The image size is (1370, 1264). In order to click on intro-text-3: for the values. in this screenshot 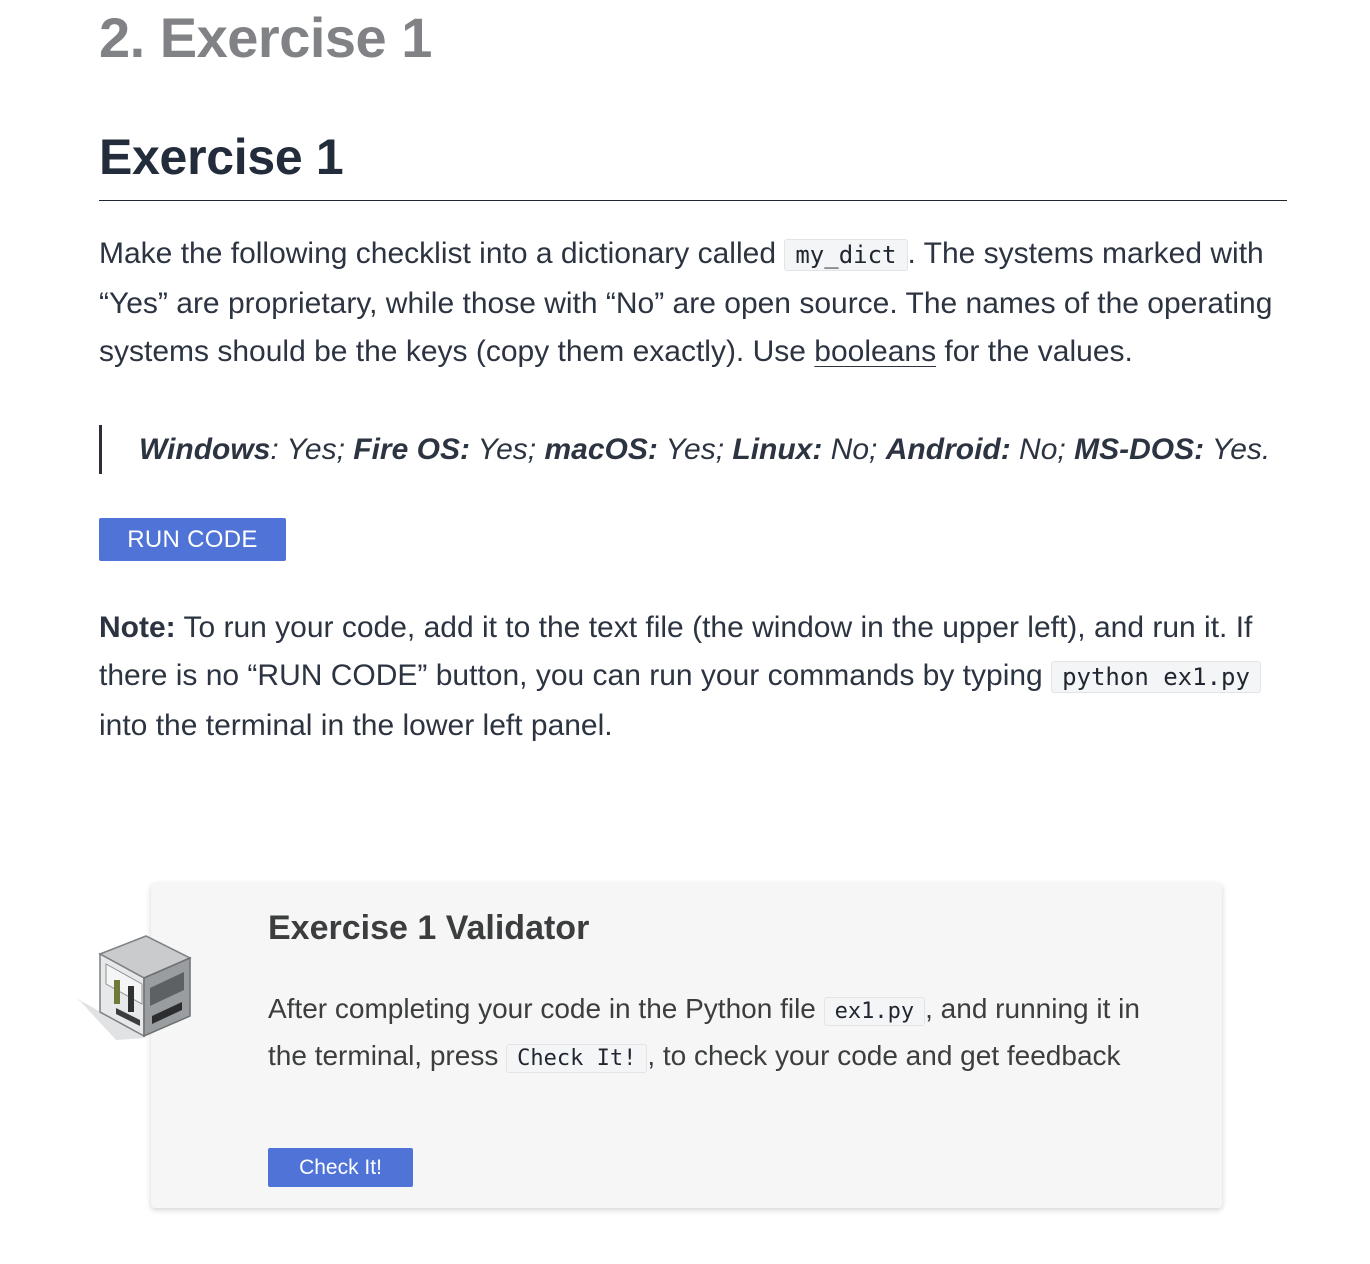, I will do `click(1034, 351)`.